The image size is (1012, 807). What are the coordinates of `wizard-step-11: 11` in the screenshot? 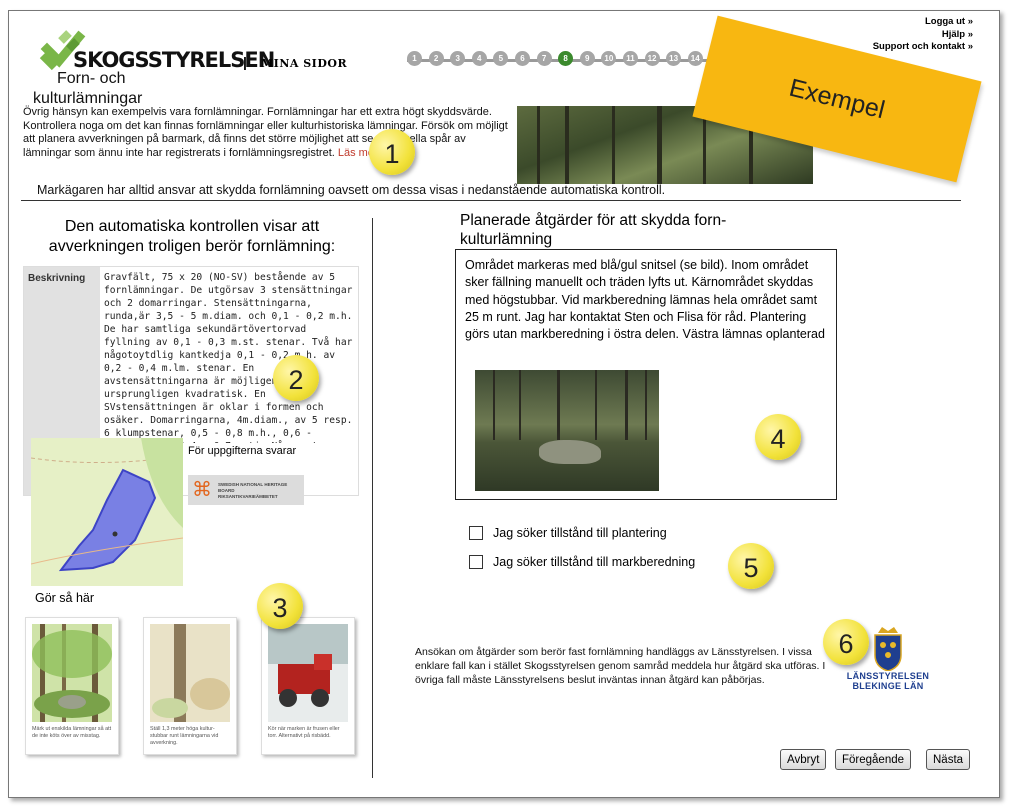 It's located at (630, 58).